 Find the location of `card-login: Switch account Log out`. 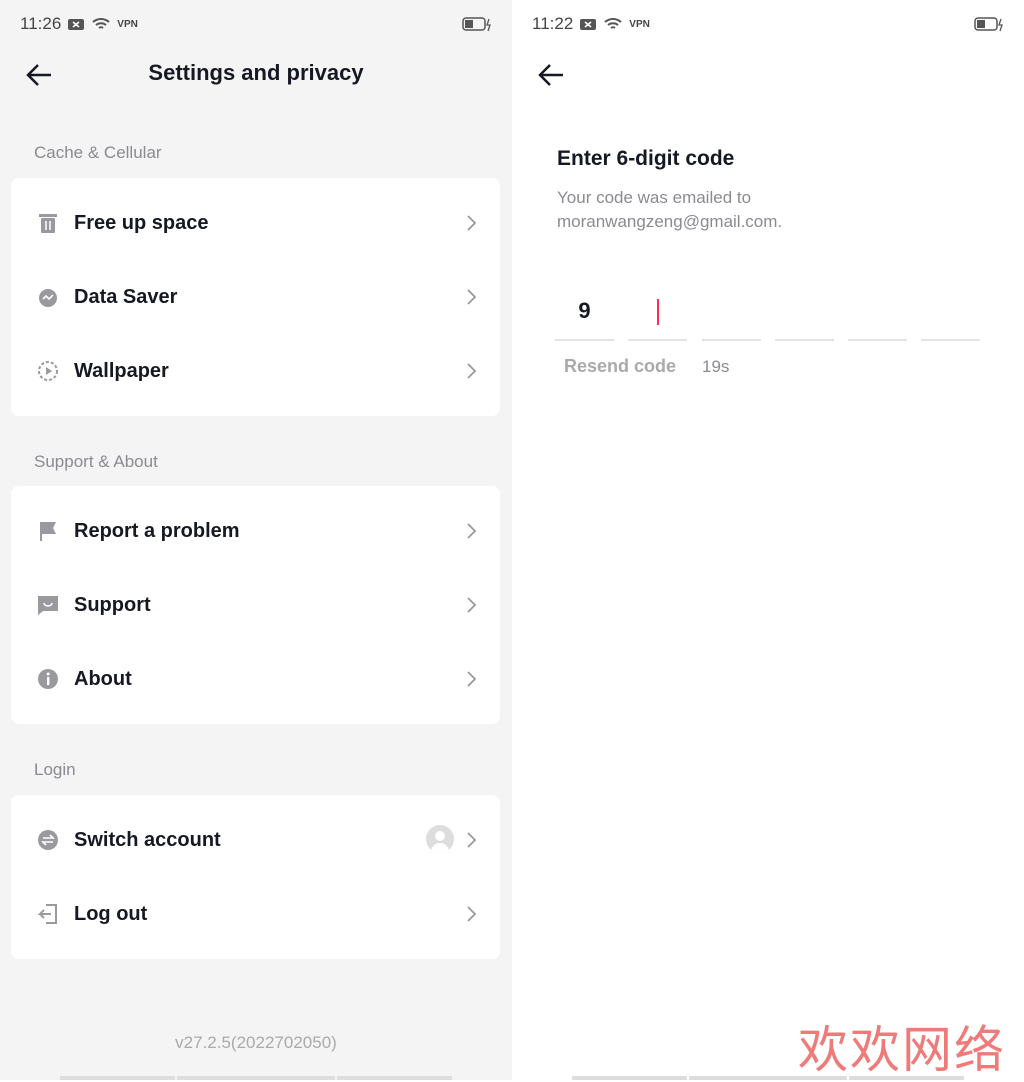

card-login: Switch account Log out is located at coordinates (255, 877).